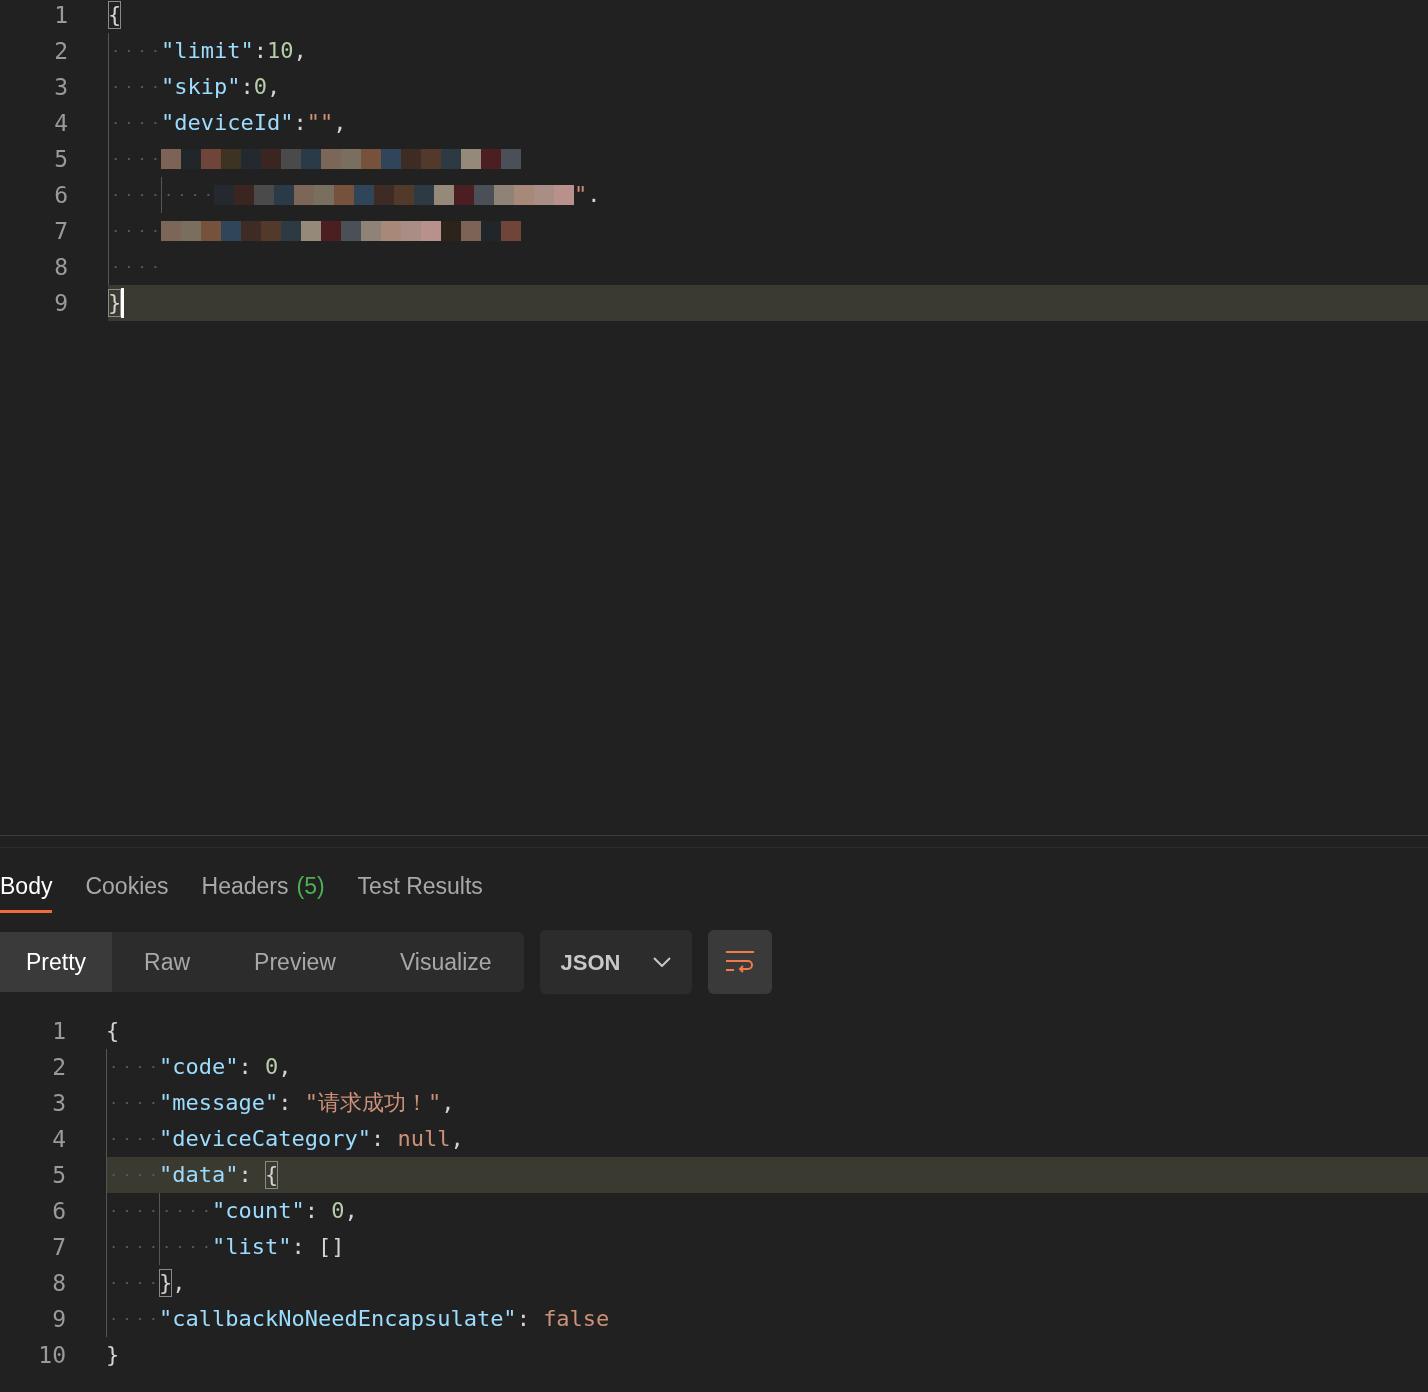  What do you see at coordinates (127, 888) in the screenshot?
I see `response-tab: Cookies` at bounding box center [127, 888].